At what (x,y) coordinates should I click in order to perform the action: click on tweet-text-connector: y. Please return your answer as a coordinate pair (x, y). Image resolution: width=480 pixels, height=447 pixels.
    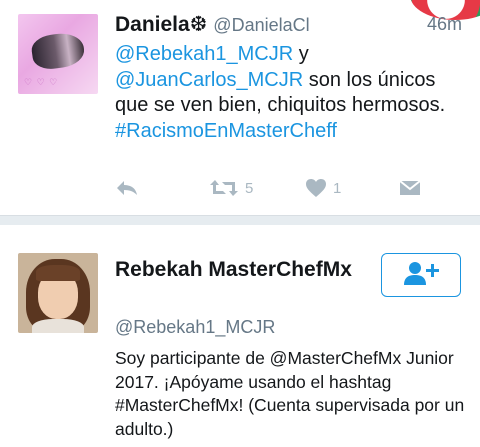
    Looking at the image, I should click on (301, 54).